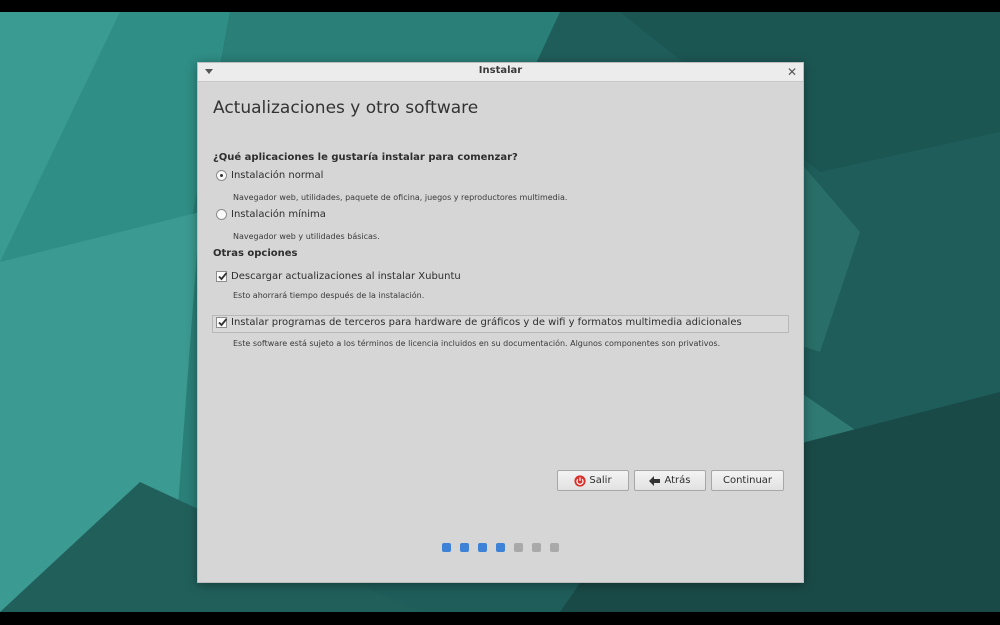 Image resolution: width=1000 pixels, height=625 pixels. What do you see at coordinates (306, 236) in the screenshot?
I see `minimal-install-description: Navegador web y utilidades básicas.` at bounding box center [306, 236].